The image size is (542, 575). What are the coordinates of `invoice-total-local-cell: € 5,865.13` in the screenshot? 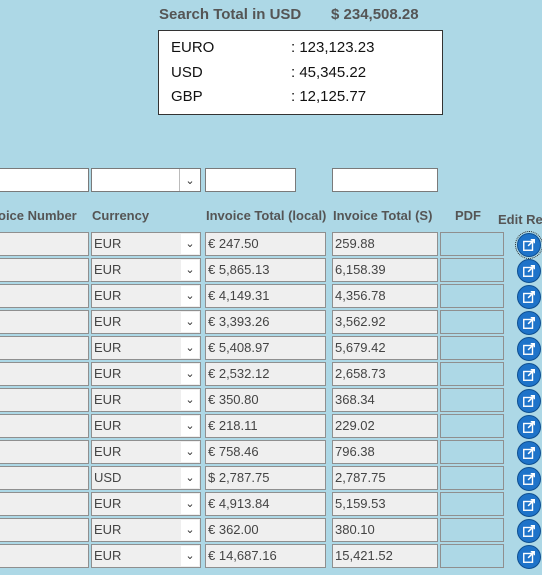 It's located at (265, 270).